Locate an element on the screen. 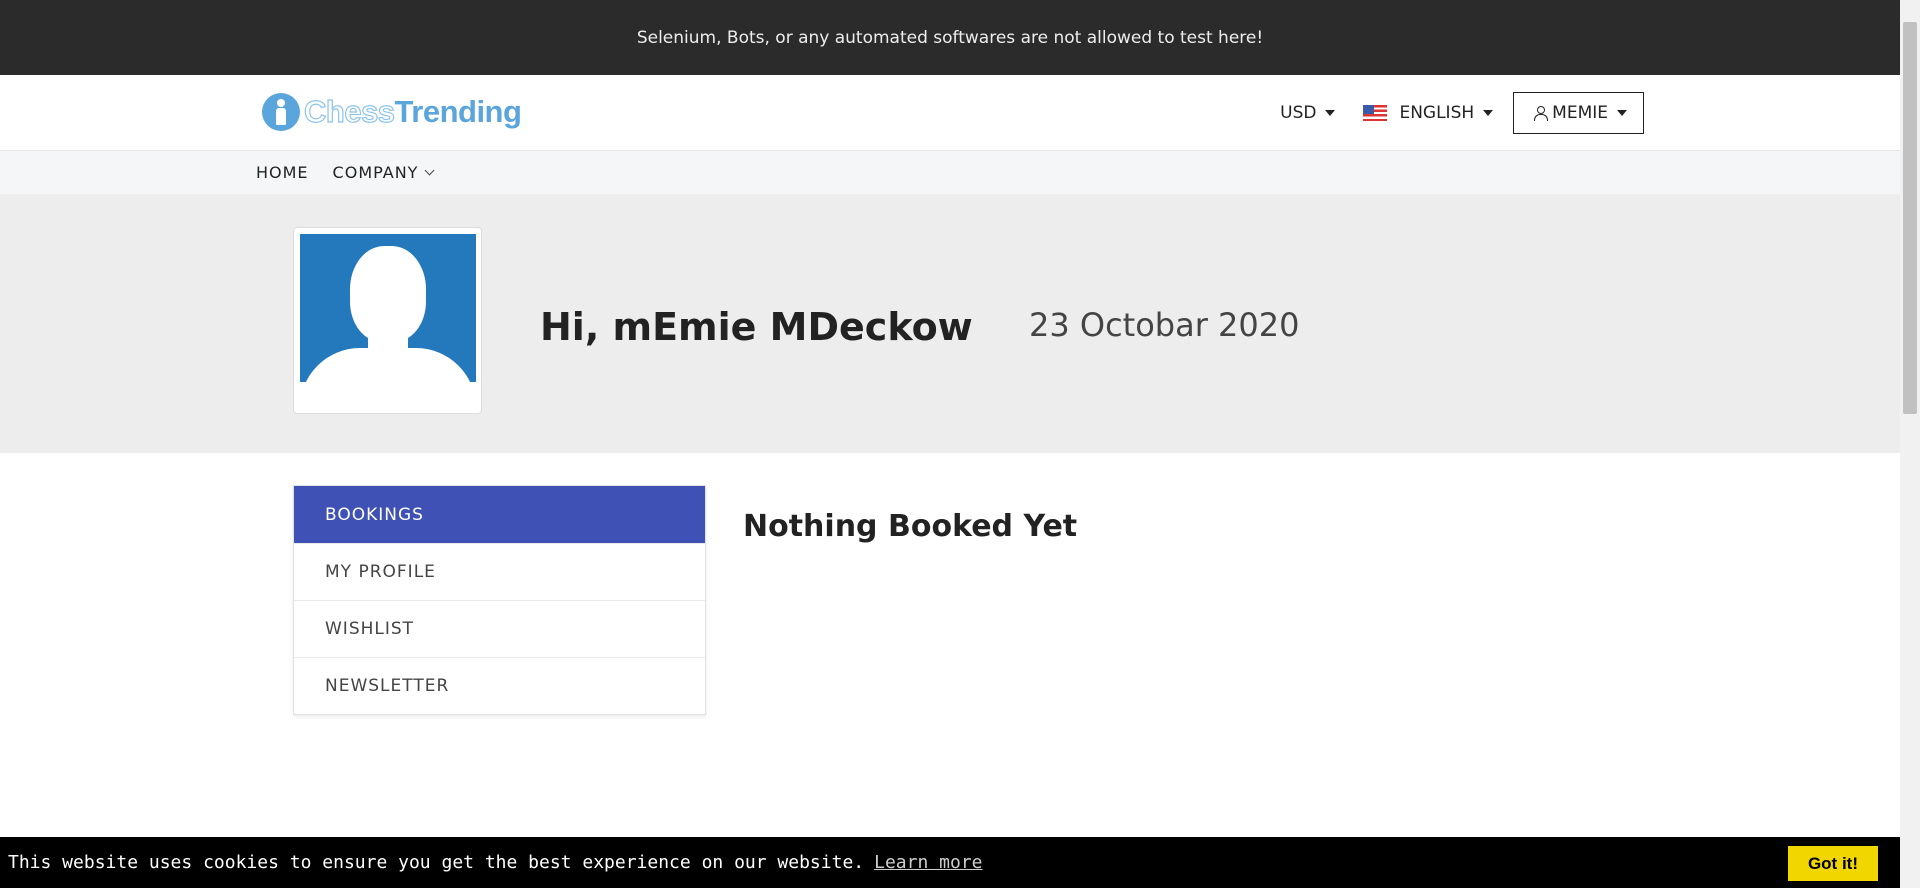 This screenshot has width=1920, height=888. us-flag-icon is located at coordinates (1375, 113).